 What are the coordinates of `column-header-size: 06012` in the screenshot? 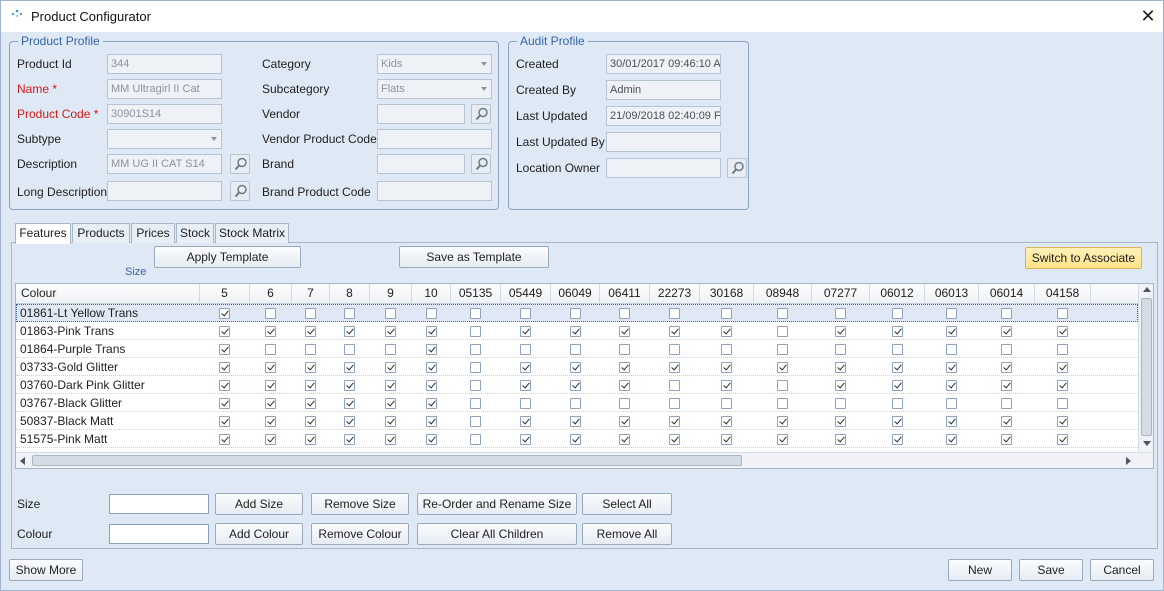 It's located at (897, 294).